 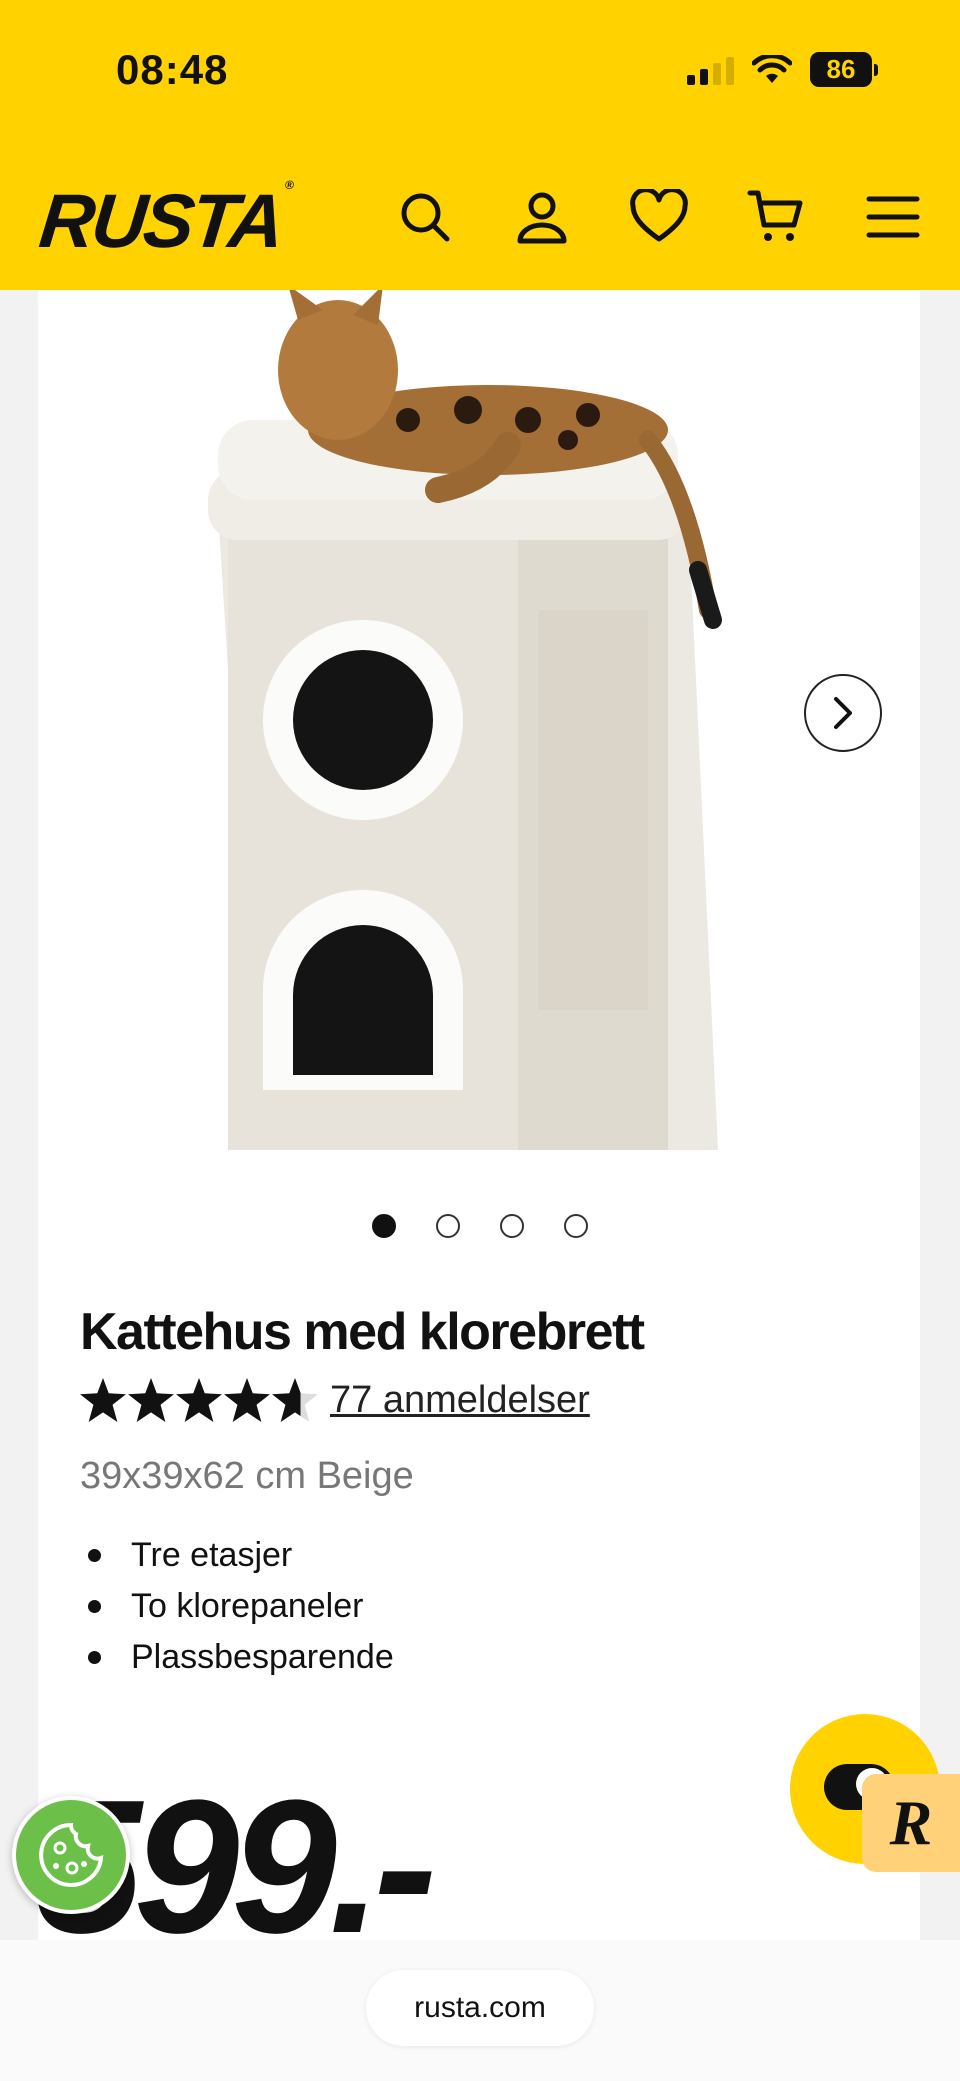 I want to click on browser-bottom-bar: rusta.com, so click(x=480, y=2010).